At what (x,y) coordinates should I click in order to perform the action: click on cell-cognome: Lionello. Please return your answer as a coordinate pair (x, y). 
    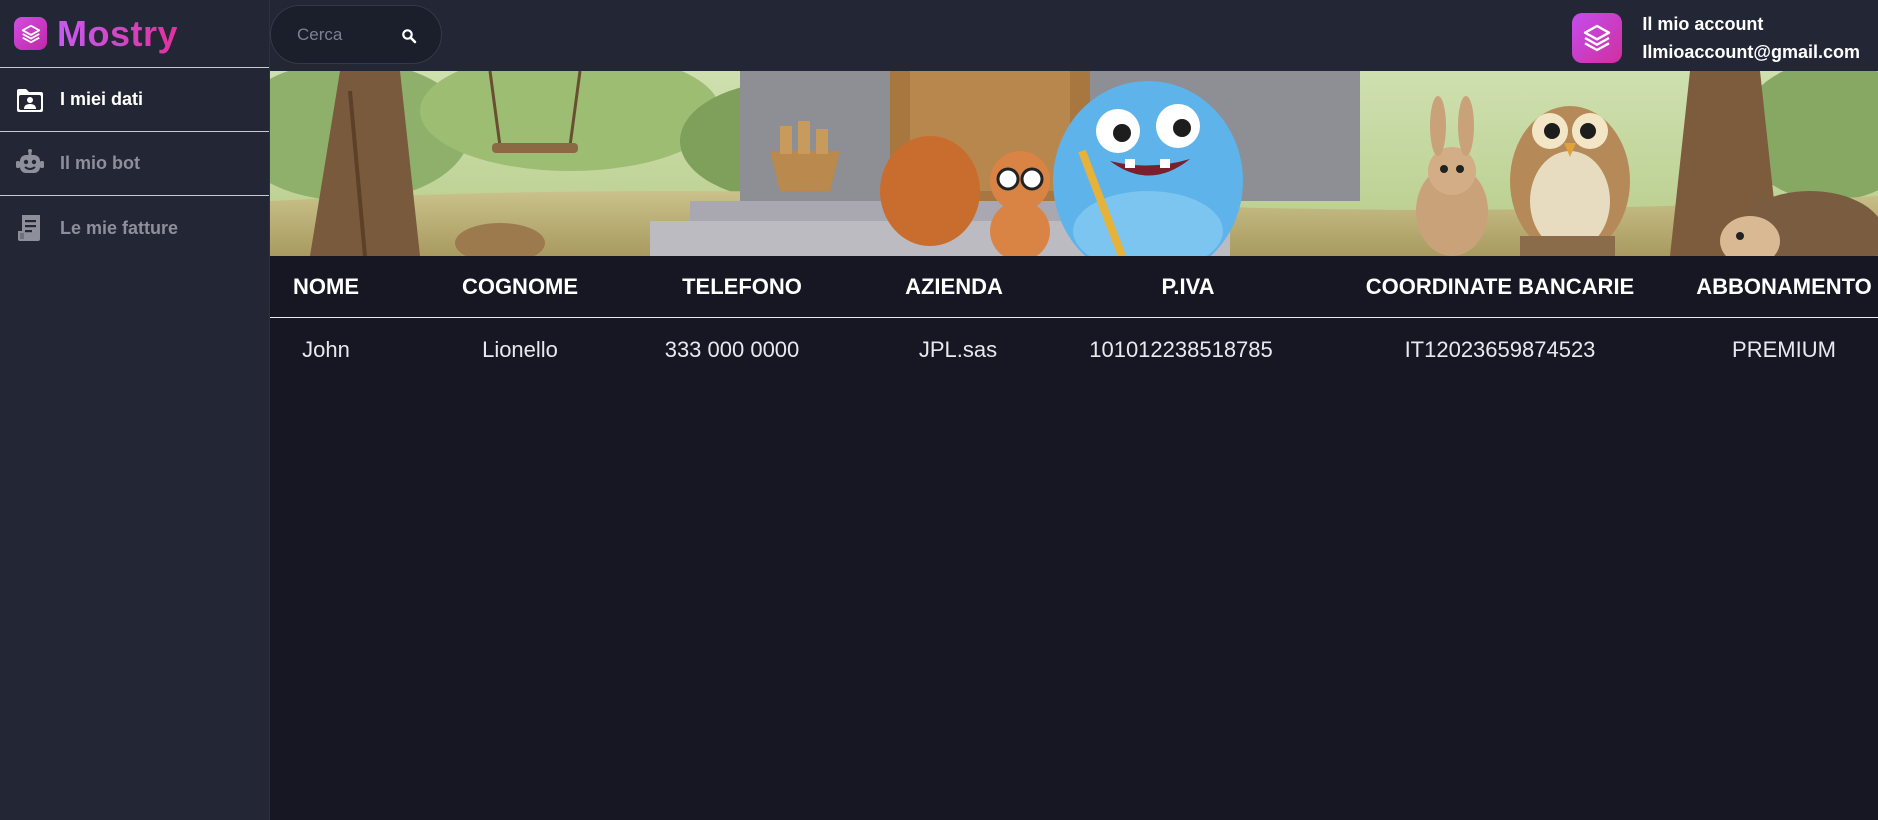
    Looking at the image, I should click on (520, 349).